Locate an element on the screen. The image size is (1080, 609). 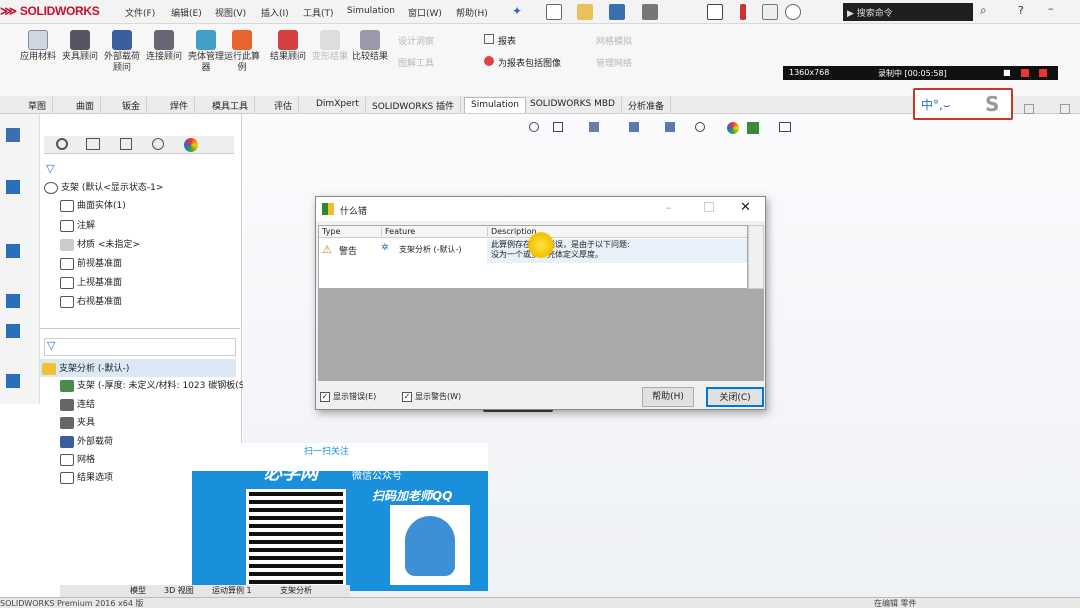
sketch-tool-icon is located at coordinates (13, 381).